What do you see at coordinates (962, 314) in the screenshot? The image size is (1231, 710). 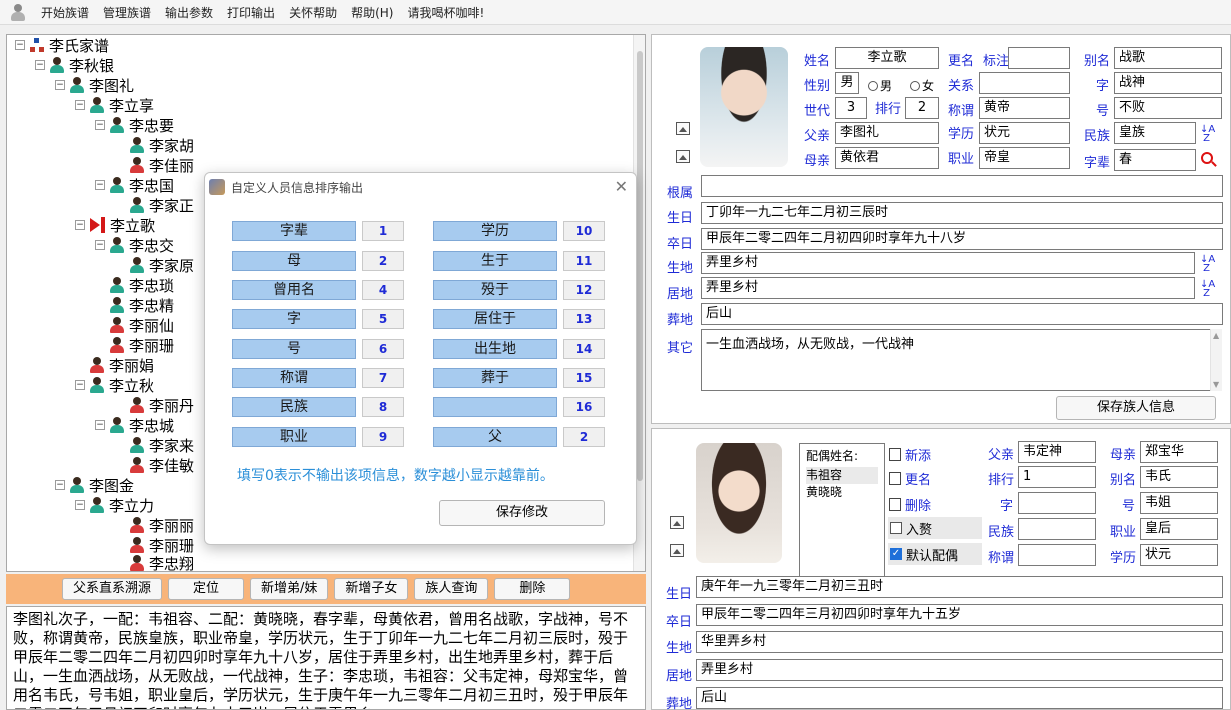 I see `burial-field: 后山` at bounding box center [962, 314].